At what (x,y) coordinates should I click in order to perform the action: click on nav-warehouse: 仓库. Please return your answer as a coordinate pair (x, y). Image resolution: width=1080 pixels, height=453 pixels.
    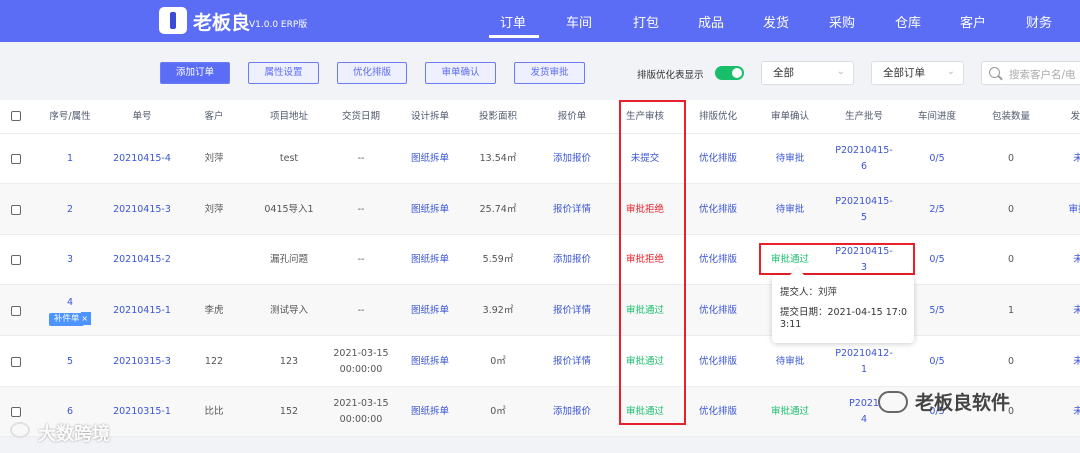
    Looking at the image, I should click on (908, 21).